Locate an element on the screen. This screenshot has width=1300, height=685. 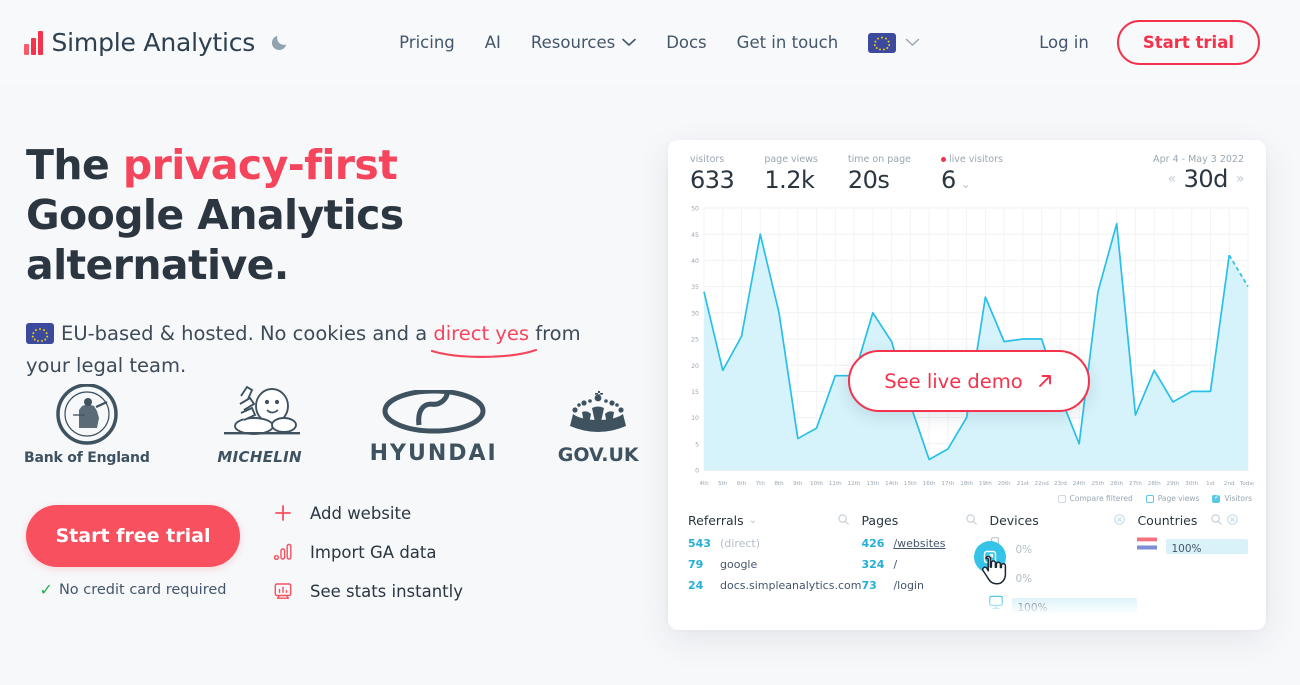
cta-note: ✓ No credit card required is located at coordinates (133, 589).